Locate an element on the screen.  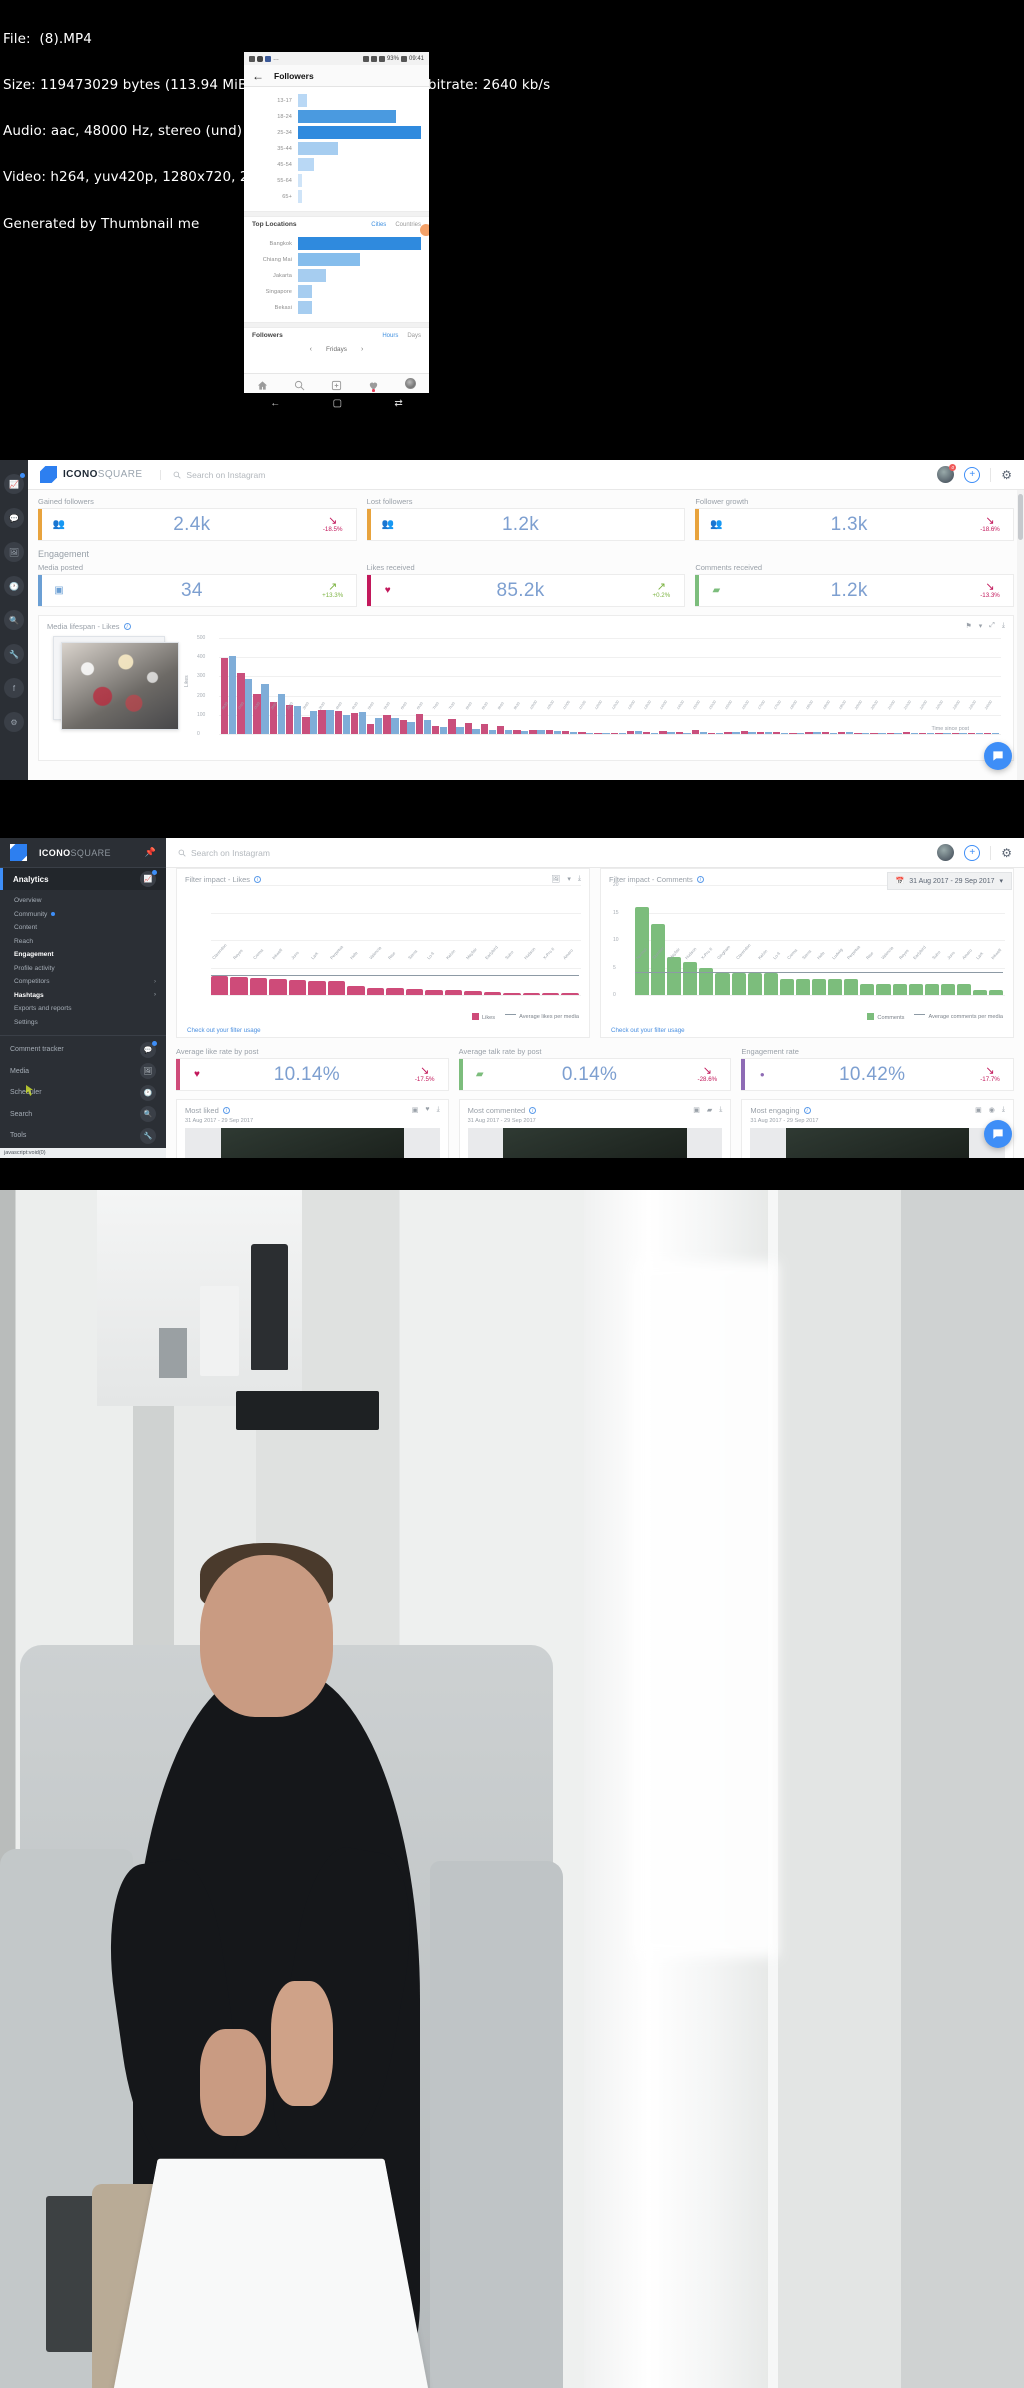
system-back-icon: ← is located at coordinates (275, 403).